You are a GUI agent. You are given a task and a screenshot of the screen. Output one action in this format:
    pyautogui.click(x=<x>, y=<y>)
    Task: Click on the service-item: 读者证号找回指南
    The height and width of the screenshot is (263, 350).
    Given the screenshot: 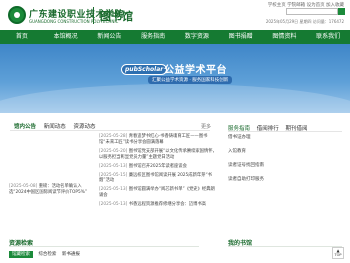 What is the action you would take?
    pyautogui.click(x=285, y=166)
    